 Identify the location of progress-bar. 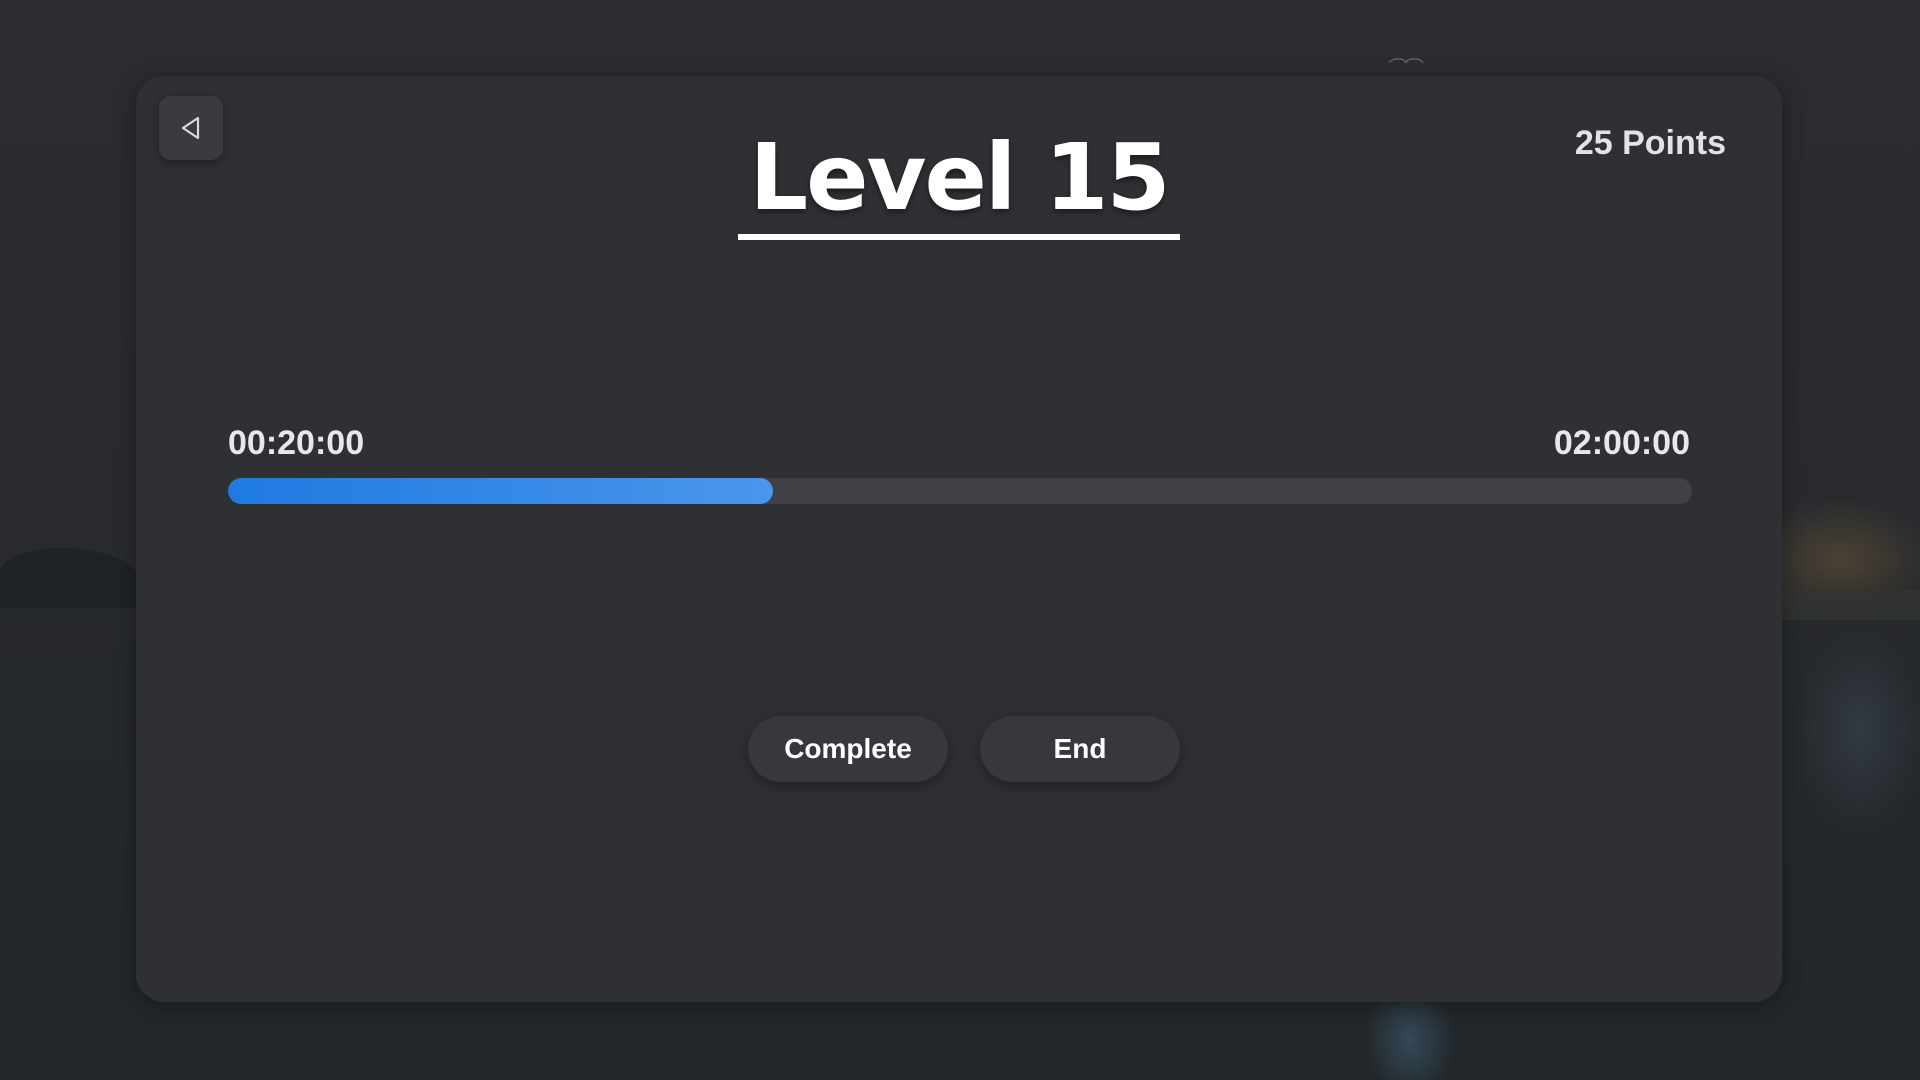
(960, 491).